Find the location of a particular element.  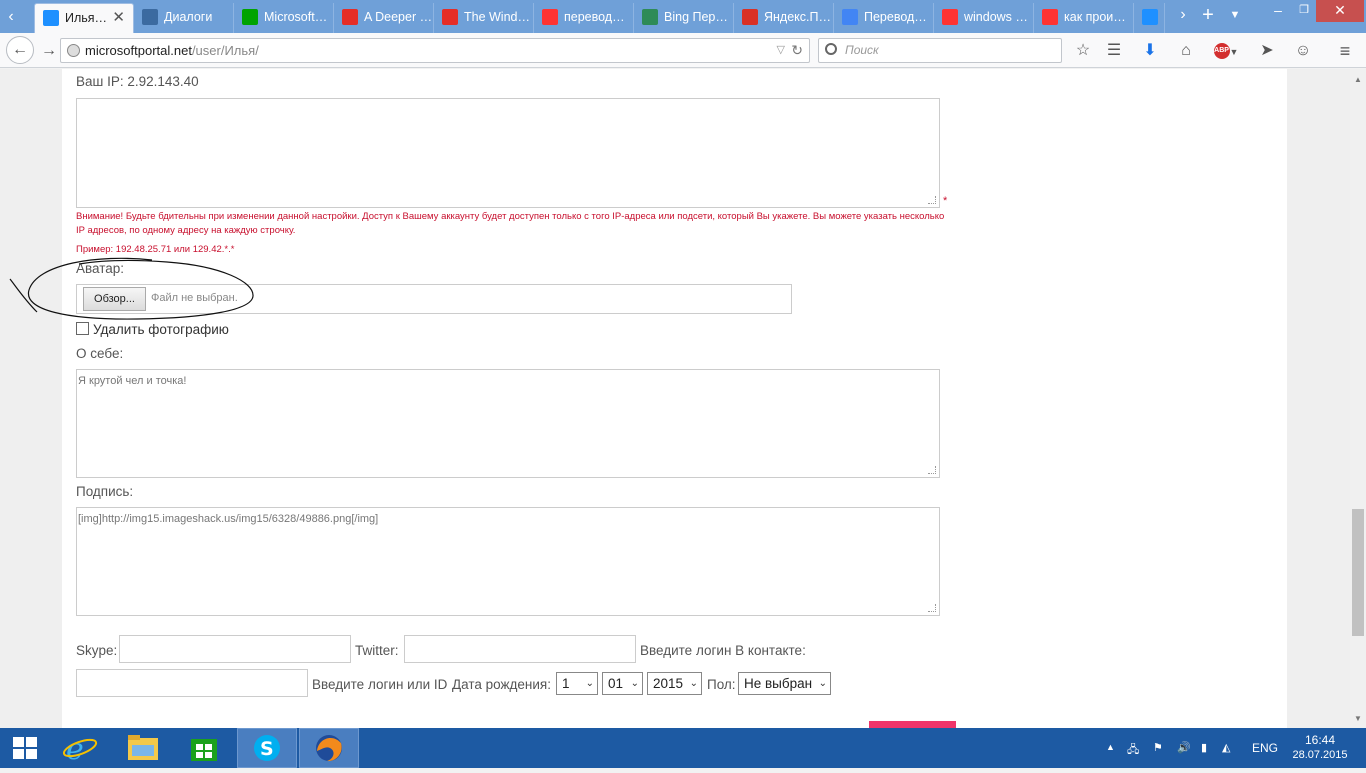

tab-1: Илья… ✕ is located at coordinates (84, 18).